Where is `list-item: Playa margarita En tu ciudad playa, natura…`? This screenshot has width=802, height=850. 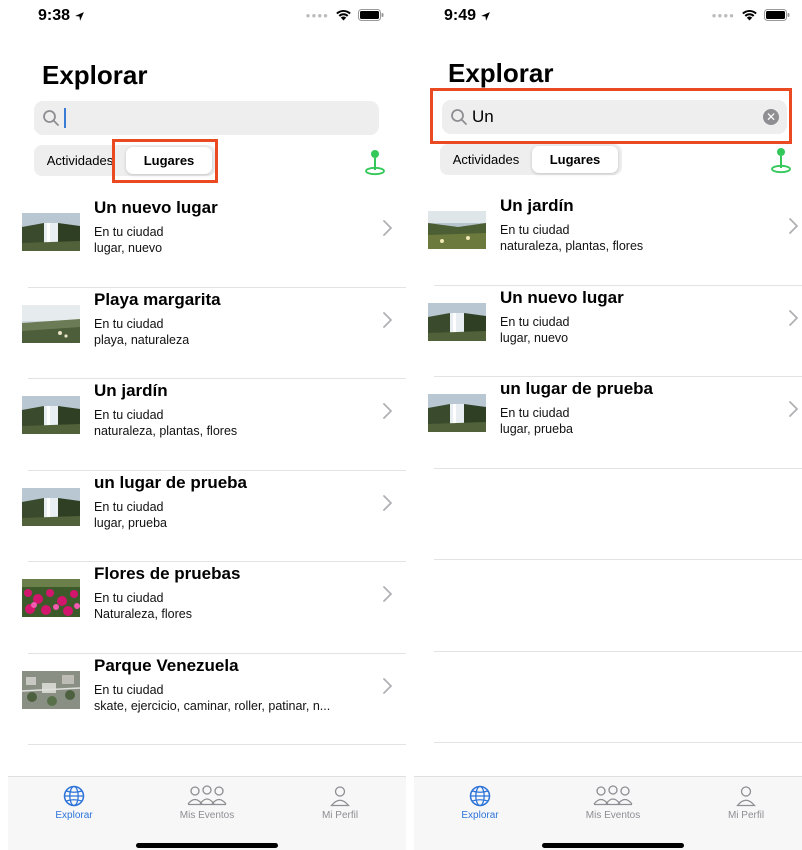
list-item: Playa margarita En tu ciudad playa, natura… is located at coordinates (207, 333).